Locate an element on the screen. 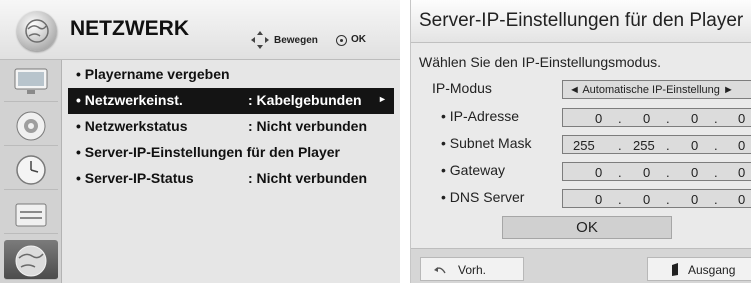 The width and height of the screenshot is (751, 283). back-button: Vorh. is located at coordinates (472, 269).